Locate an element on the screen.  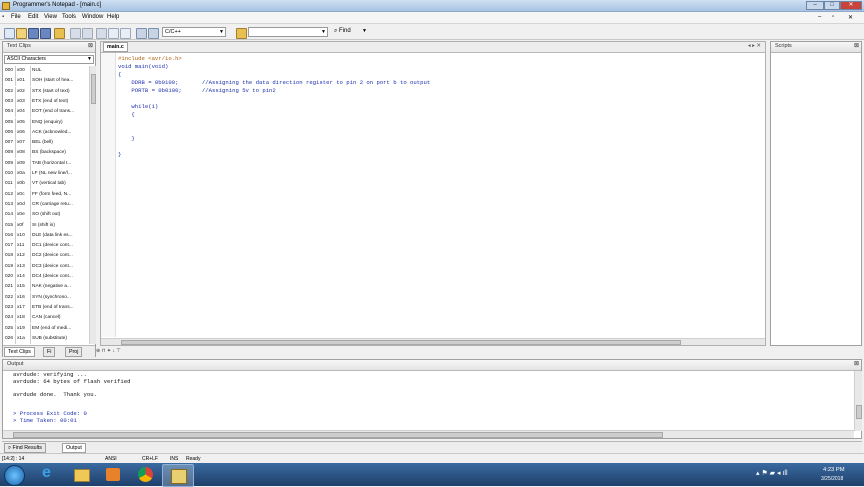
paste-icon is located at coordinates (125, 33).